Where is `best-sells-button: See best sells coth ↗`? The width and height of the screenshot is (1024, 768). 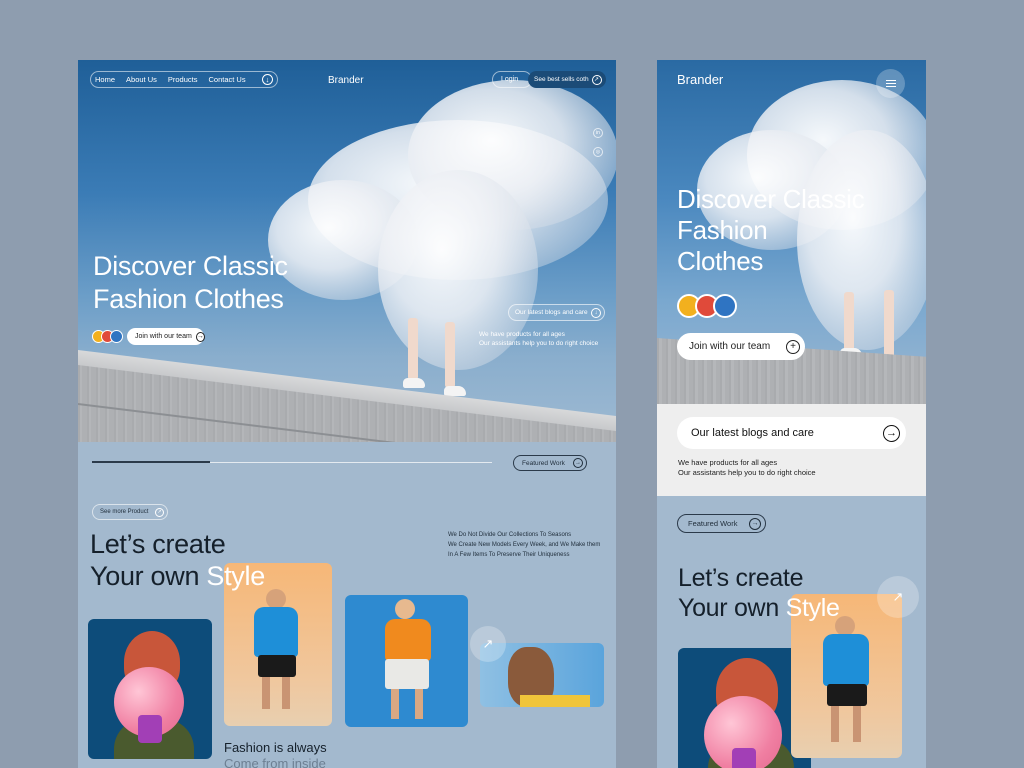
best-sells-button: See best sells coth ↗ is located at coordinates (567, 79).